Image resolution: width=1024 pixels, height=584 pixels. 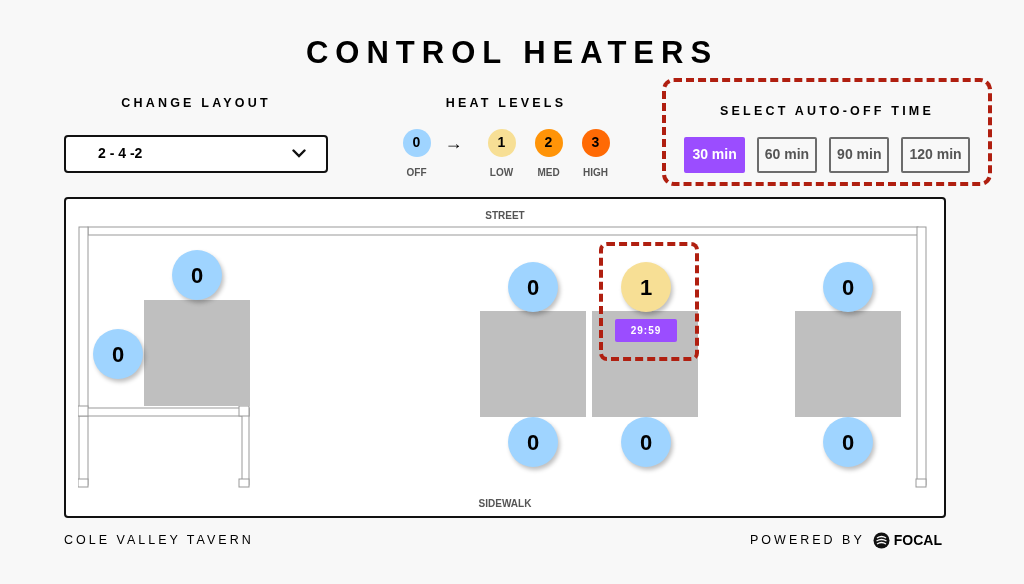 What do you see at coordinates (548, 142) in the screenshot?
I see `heat-level-dot: 2` at bounding box center [548, 142].